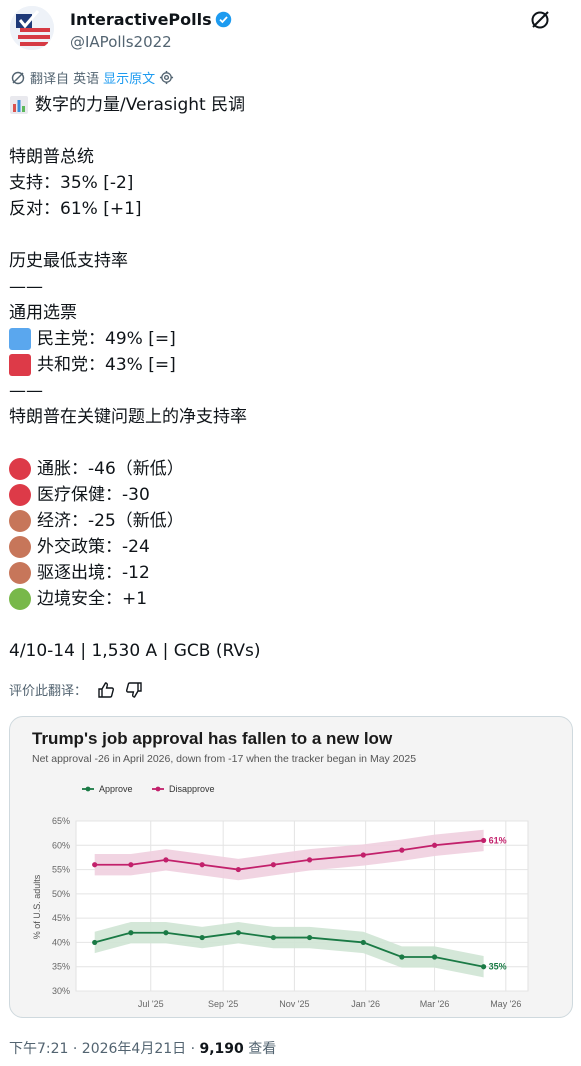  Describe the element at coordinates (75, 209) in the screenshot. I see `tweet-line-text: 反对：61% [+1]` at that location.